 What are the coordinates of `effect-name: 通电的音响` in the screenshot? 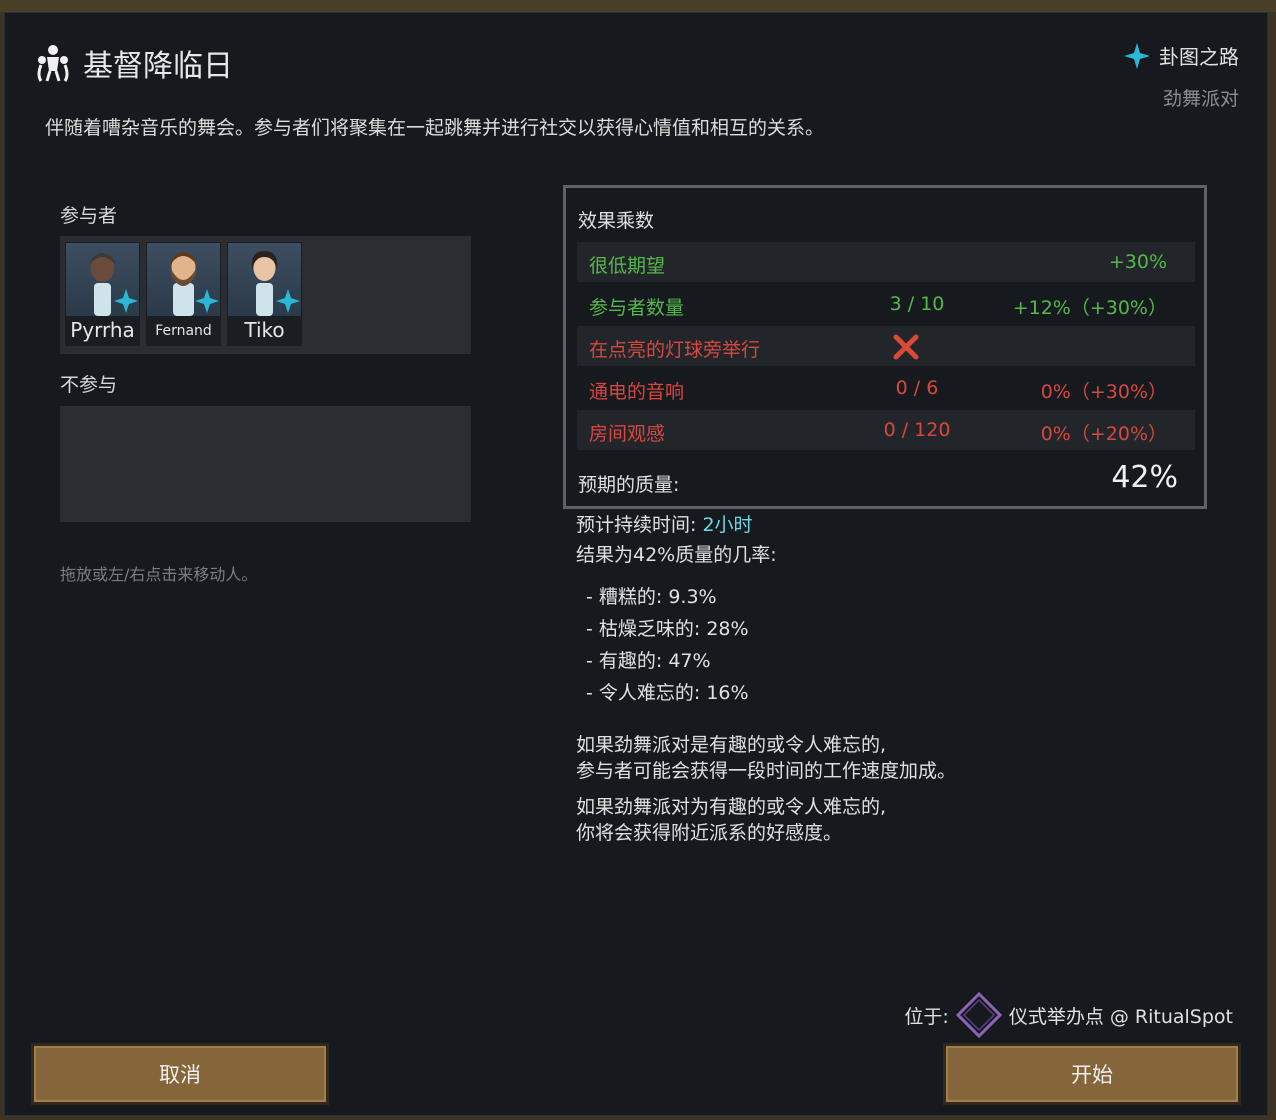 It's located at (637, 392).